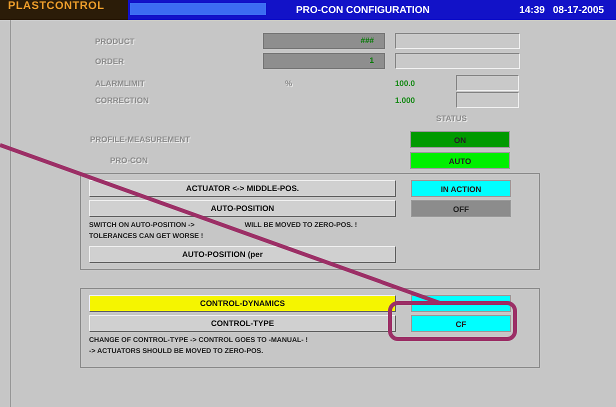 Image resolution: width=616 pixels, height=407 pixels. I want to click on clock-time: 14:39, so click(532, 10).